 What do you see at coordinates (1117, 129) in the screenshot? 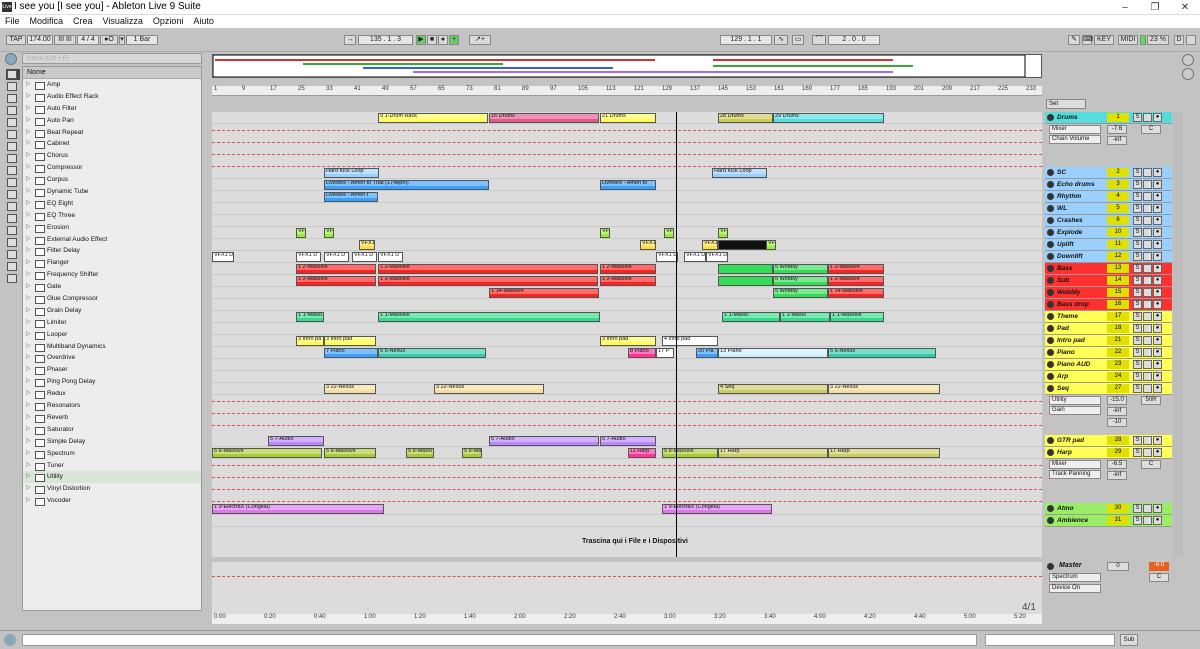
I see `parameter-value: -7.6` at bounding box center [1117, 129].